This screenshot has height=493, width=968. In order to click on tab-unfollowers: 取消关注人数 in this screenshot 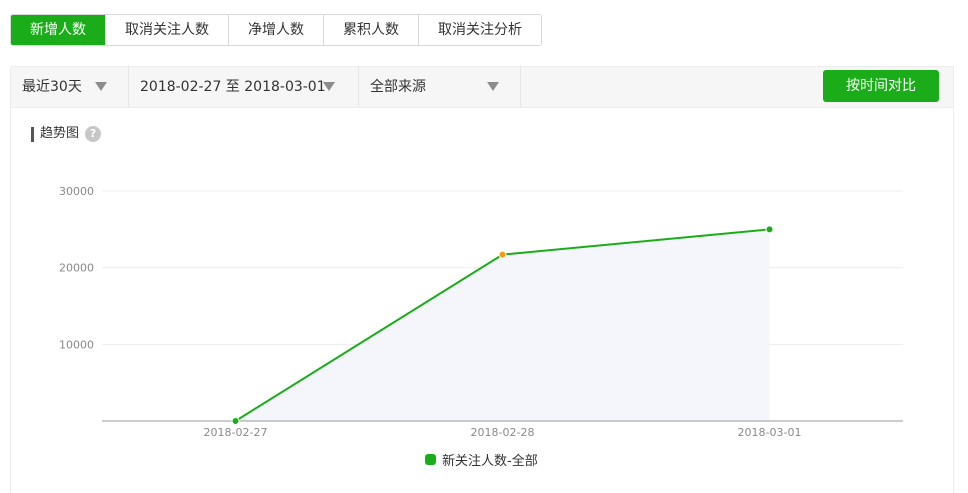, I will do `click(166, 30)`.